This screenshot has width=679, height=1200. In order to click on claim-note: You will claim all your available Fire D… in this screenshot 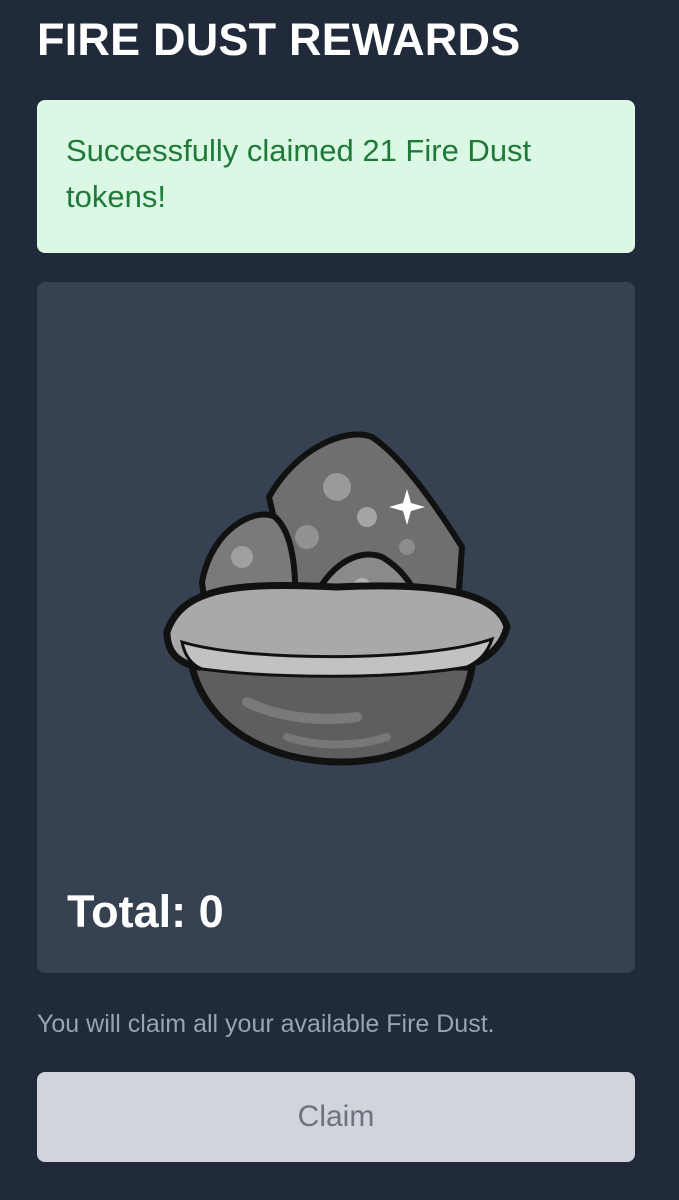, I will do `click(266, 1024)`.